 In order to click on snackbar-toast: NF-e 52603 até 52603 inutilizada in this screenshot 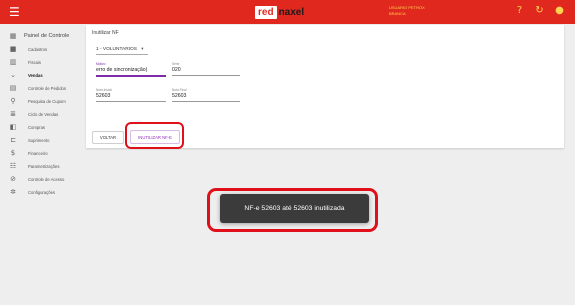, I will do `click(294, 208)`.